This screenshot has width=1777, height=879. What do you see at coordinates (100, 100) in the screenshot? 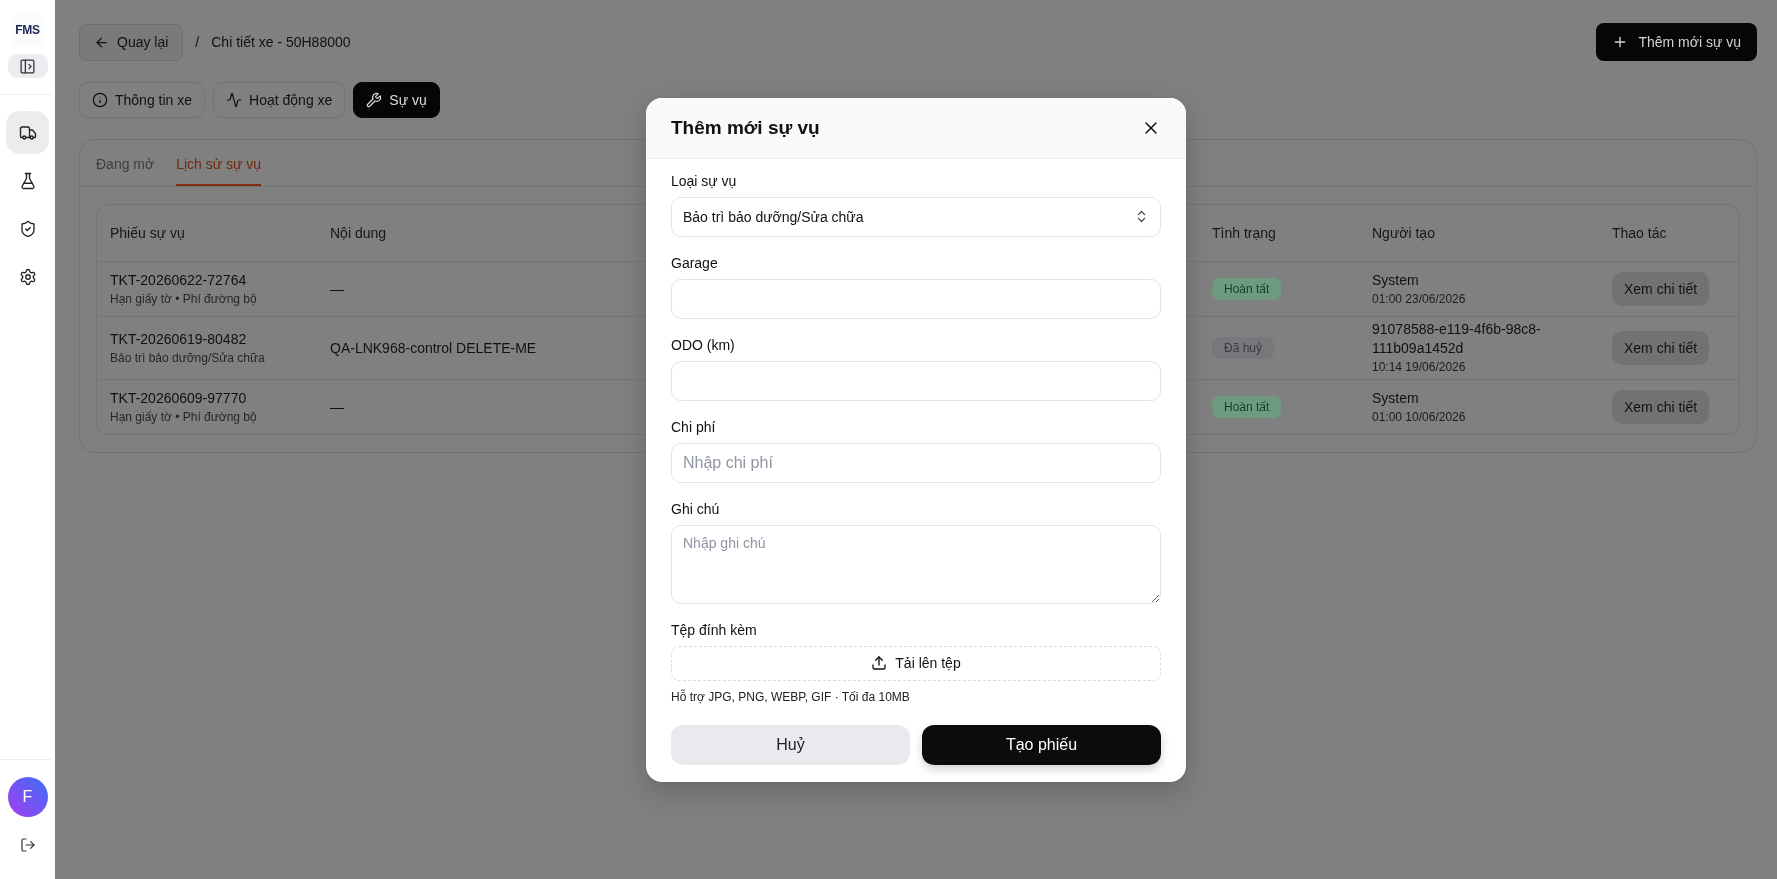
I see `info-icon` at bounding box center [100, 100].